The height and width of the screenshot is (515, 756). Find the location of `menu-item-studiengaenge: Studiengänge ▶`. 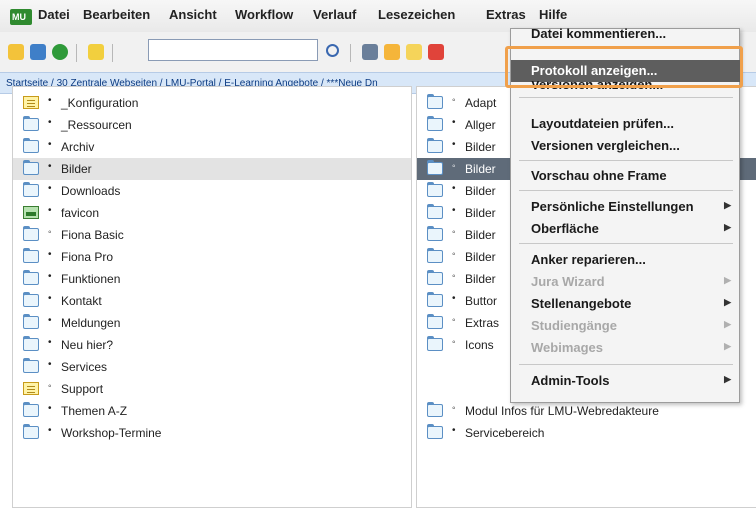

menu-item-studiengaenge: Studiengänge ▶ is located at coordinates (631, 325).